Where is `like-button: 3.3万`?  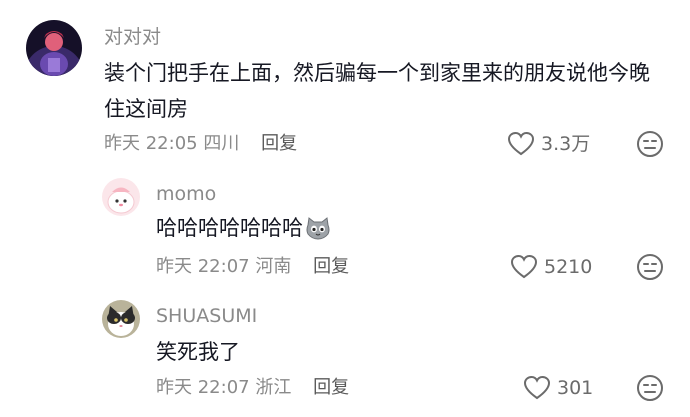 like-button: 3.3万 is located at coordinates (548, 144).